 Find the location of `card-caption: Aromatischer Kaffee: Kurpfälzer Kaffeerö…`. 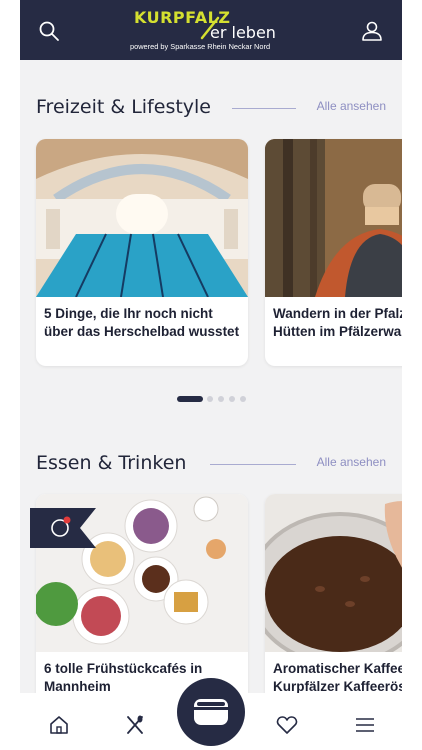

card-caption: Aromatischer Kaffee: Kurpfälzer Kaffeerö… is located at coordinates (337, 677).